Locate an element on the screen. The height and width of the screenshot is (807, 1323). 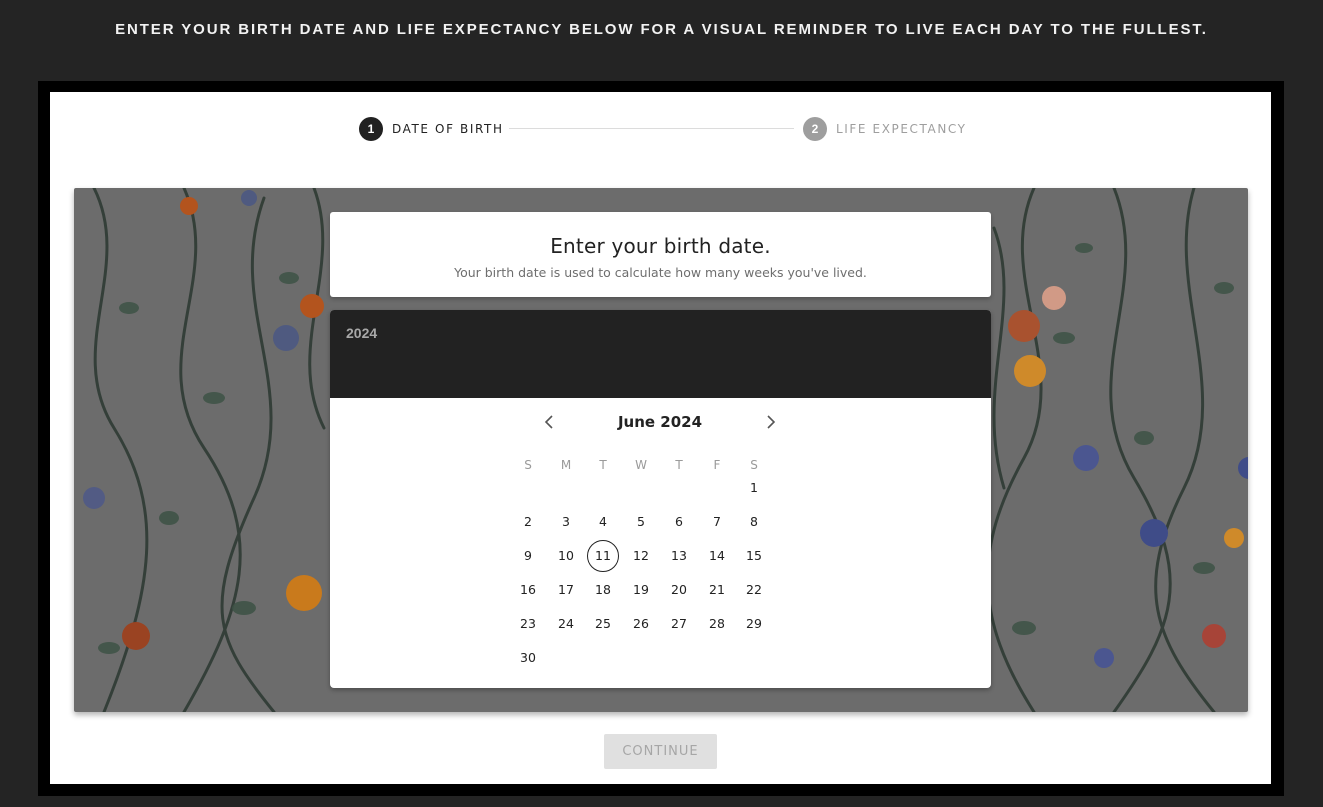
step-number-badge: 1 is located at coordinates (371, 129).